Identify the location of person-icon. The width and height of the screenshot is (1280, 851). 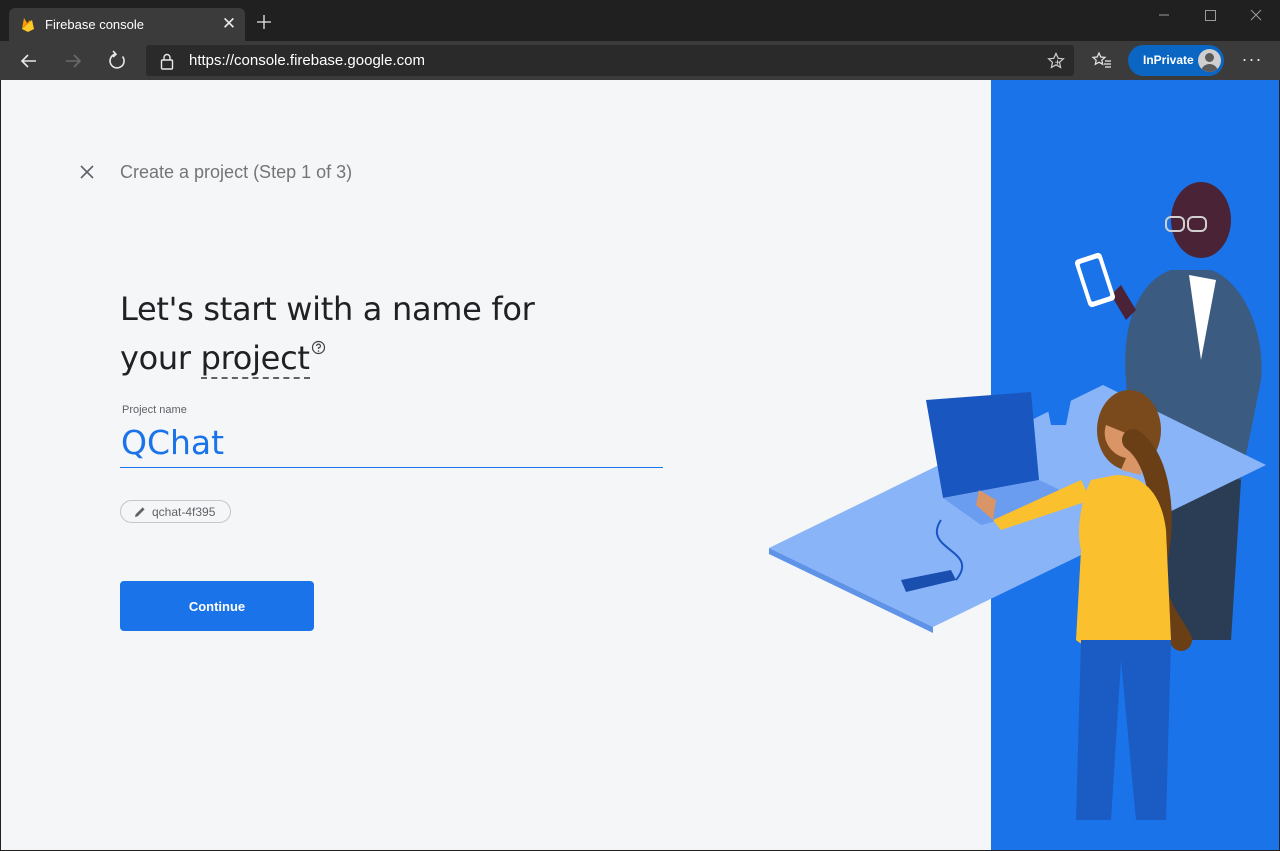
(1209, 62).